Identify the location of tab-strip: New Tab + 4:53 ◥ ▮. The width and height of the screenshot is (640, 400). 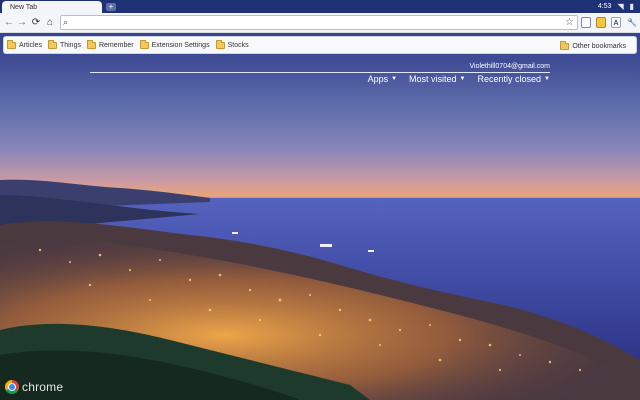
(320, 7).